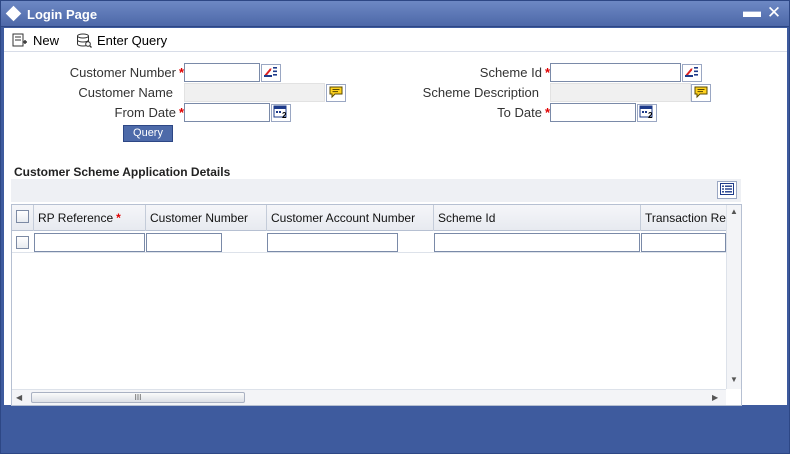 The height and width of the screenshot is (454, 790). I want to click on customer-number-label: Customer Number *, so click(126, 72).